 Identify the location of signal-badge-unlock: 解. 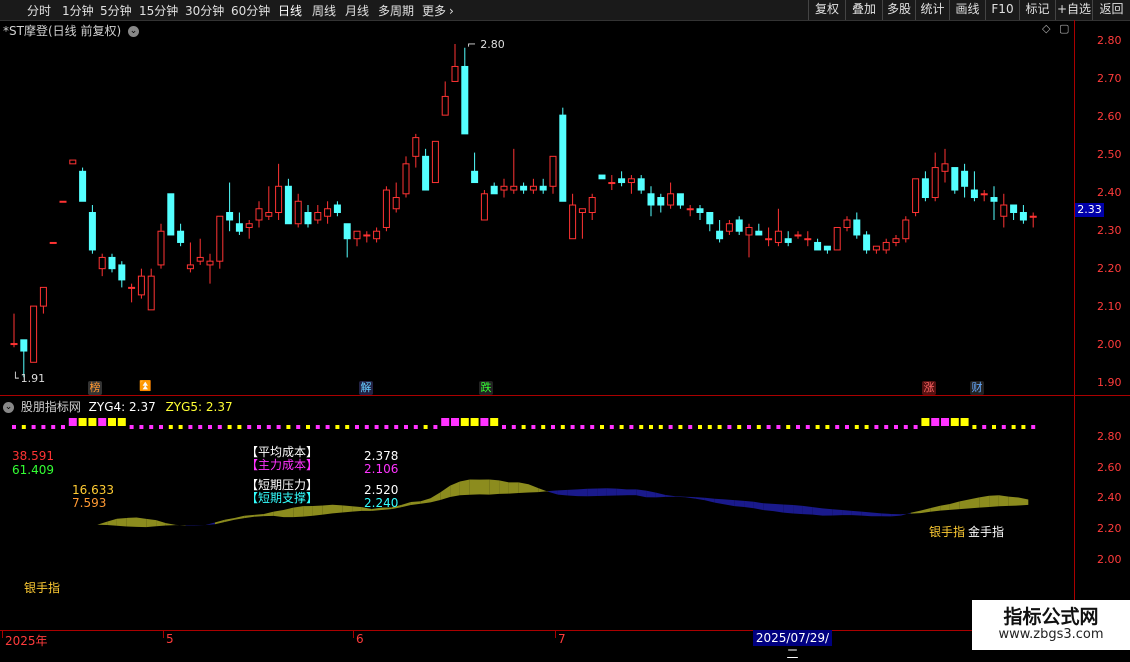
(366, 388).